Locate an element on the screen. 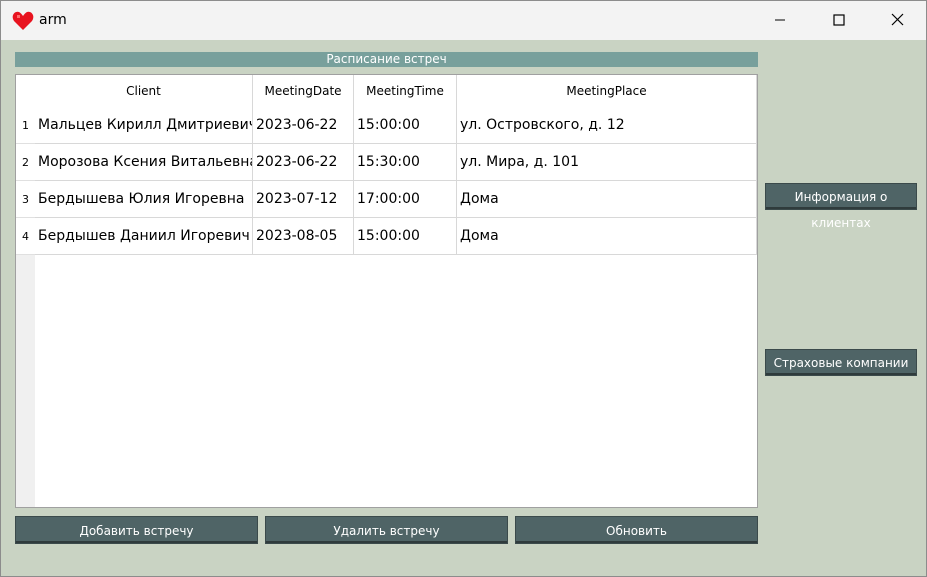 The height and width of the screenshot is (577, 927). client-cell: Морозова Ксения Витальевна is located at coordinates (144, 162).